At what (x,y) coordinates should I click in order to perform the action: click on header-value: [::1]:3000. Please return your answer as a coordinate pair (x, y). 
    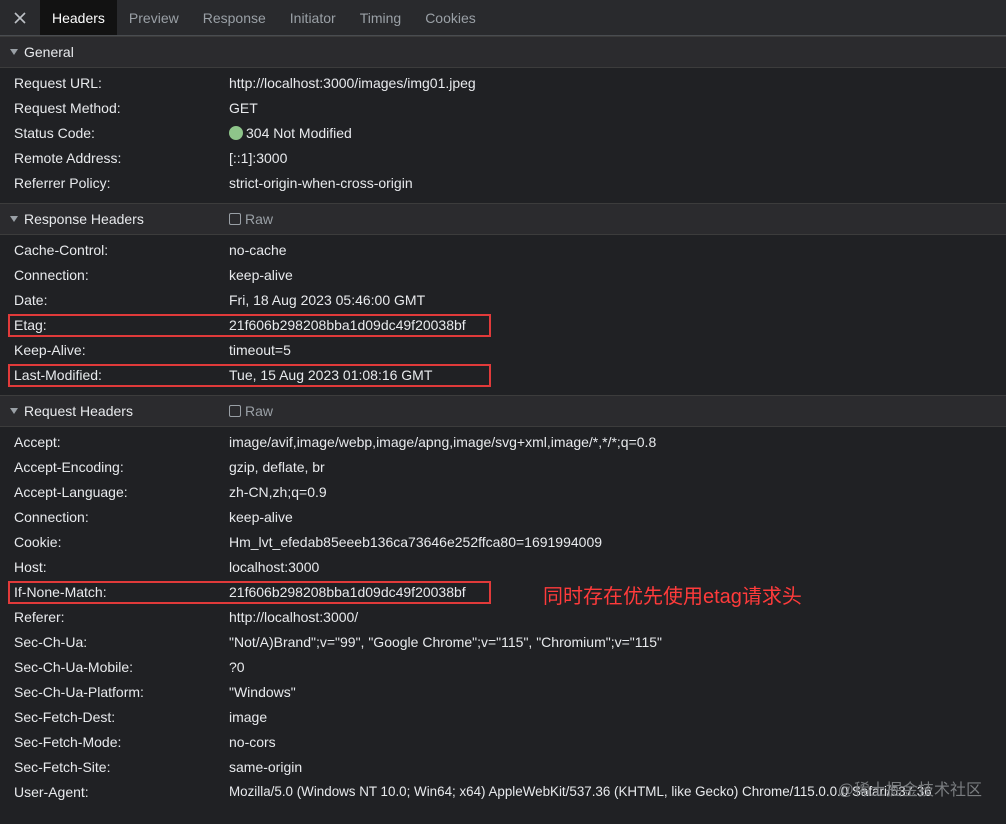
    Looking at the image, I should click on (258, 158).